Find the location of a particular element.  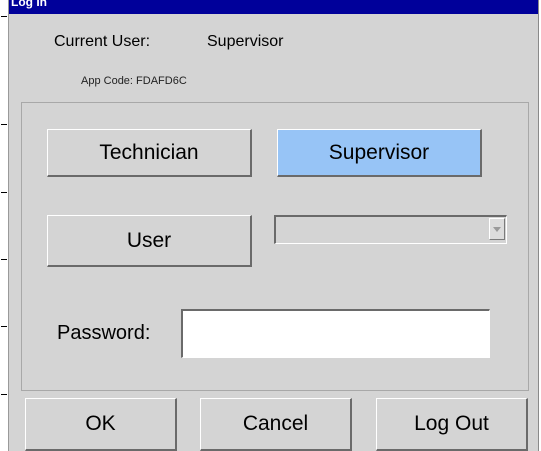

password-label: Password: is located at coordinates (104, 333).